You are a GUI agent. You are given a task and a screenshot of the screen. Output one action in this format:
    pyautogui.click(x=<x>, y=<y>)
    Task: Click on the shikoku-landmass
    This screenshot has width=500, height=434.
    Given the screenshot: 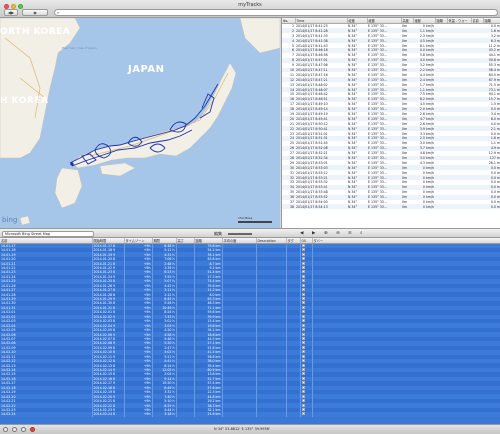 What is the action you would take?
    pyautogui.click(x=117, y=169)
    